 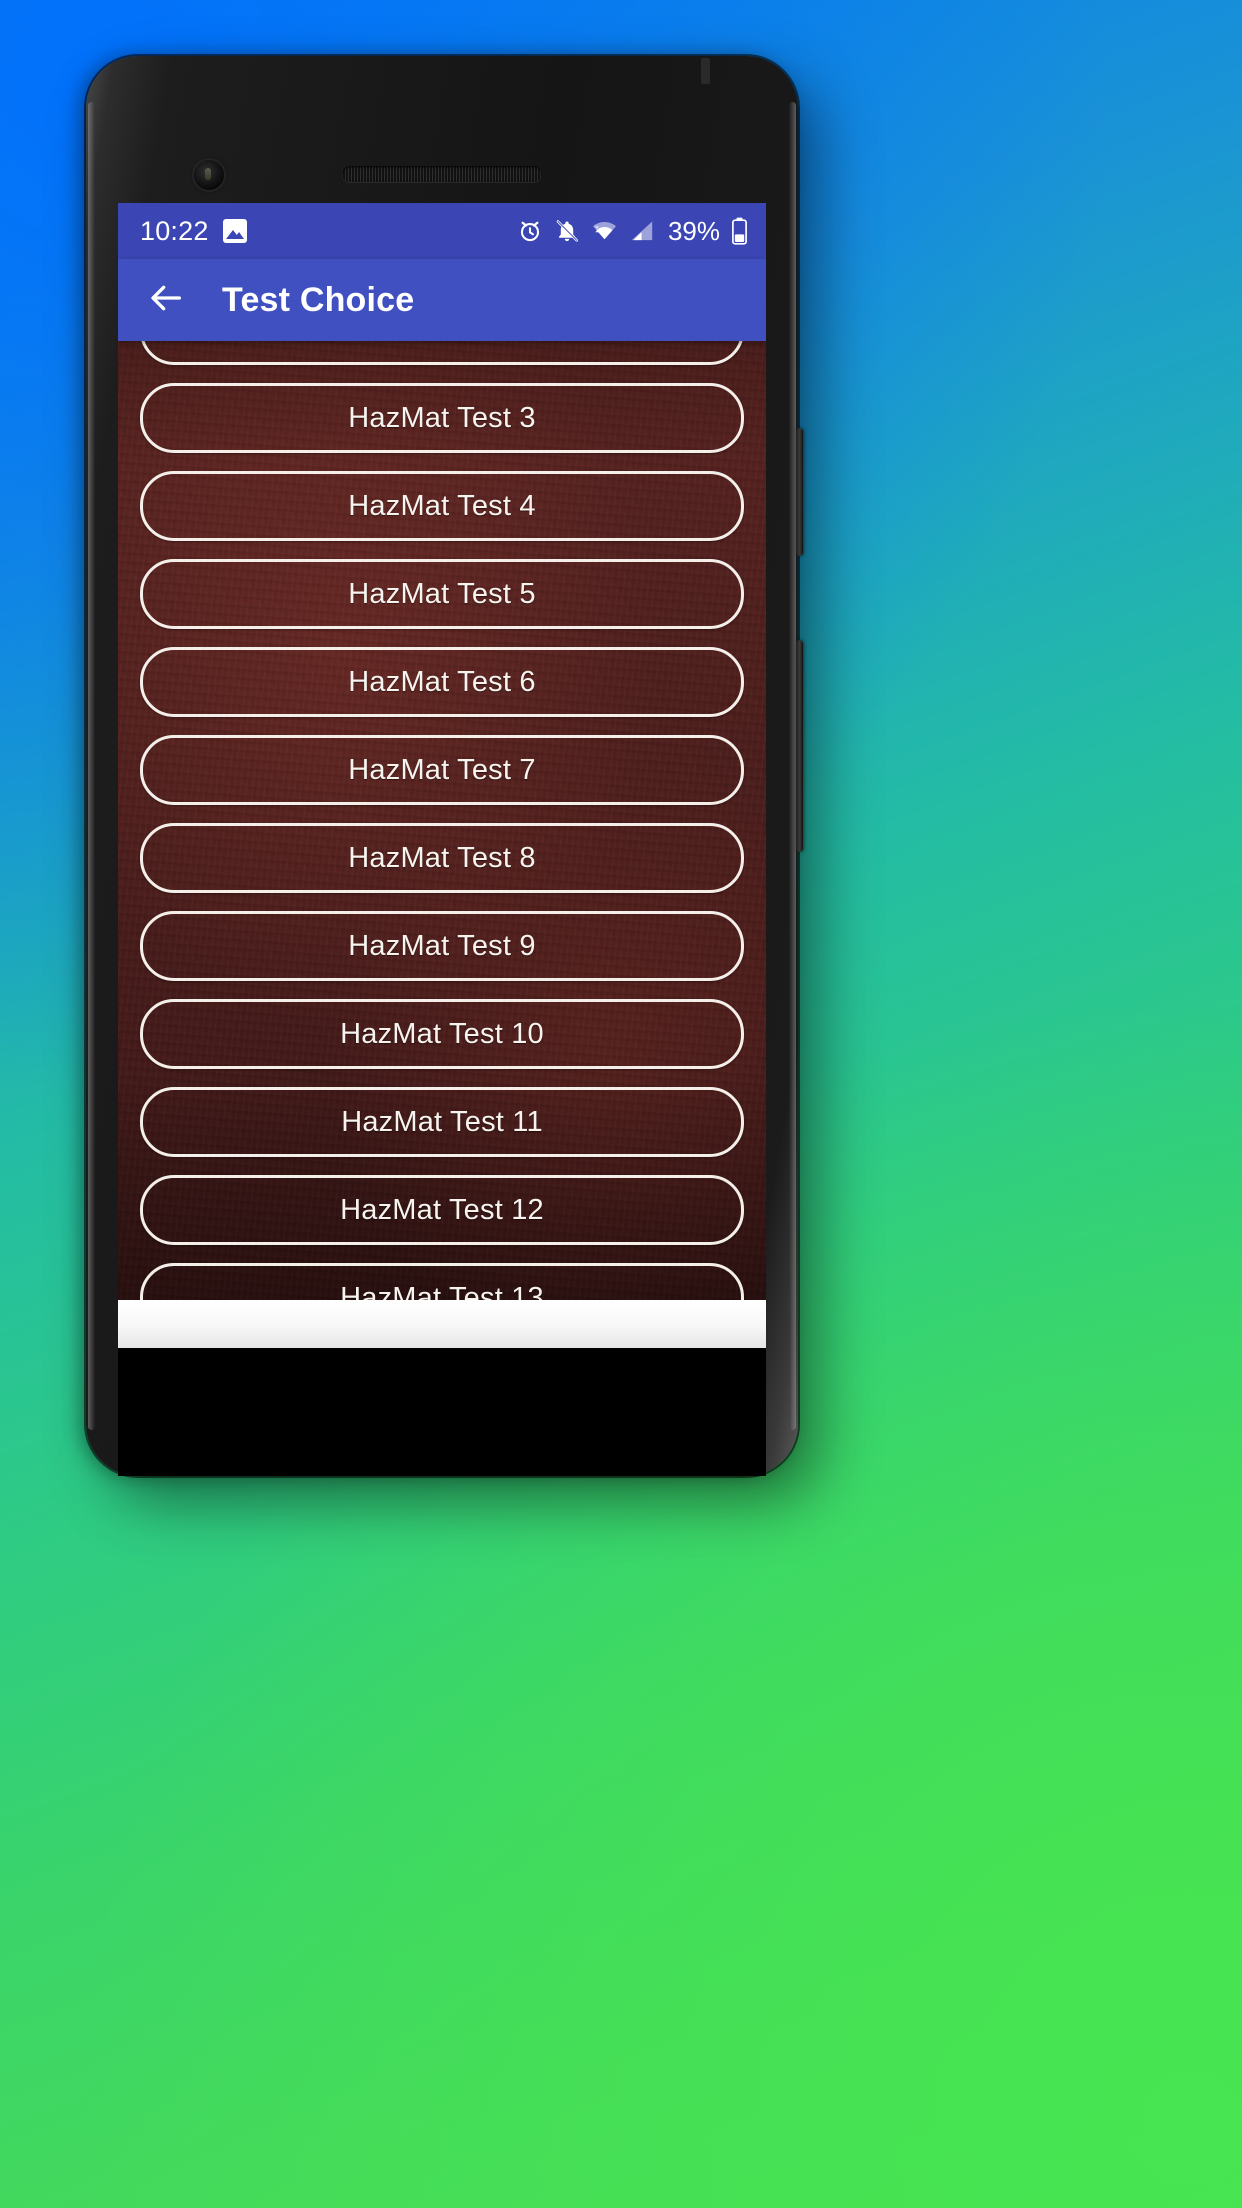 I want to click on arrow-left-icon, so click(x=166, y=300).